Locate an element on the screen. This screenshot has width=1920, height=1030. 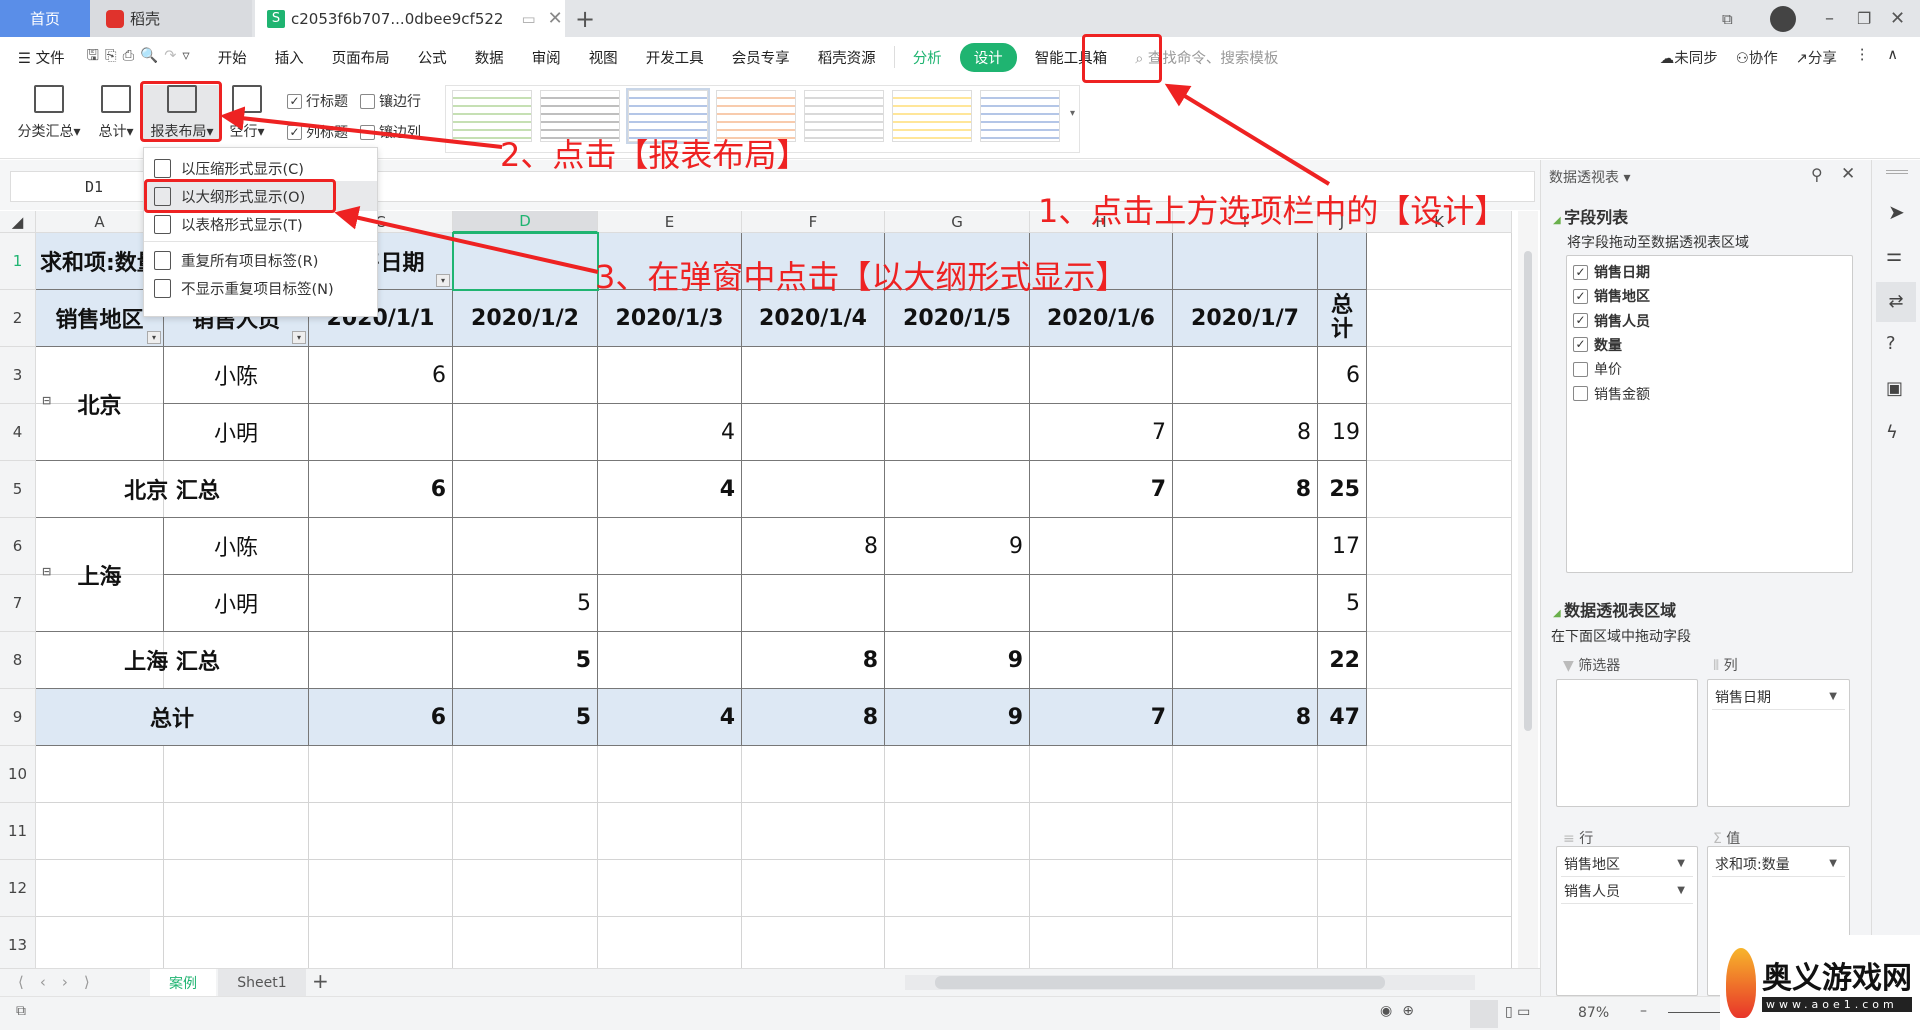
annotation-step3: 3、在弹窗中点击【以大纲形式显示】 is located at coordinates (861, 277).